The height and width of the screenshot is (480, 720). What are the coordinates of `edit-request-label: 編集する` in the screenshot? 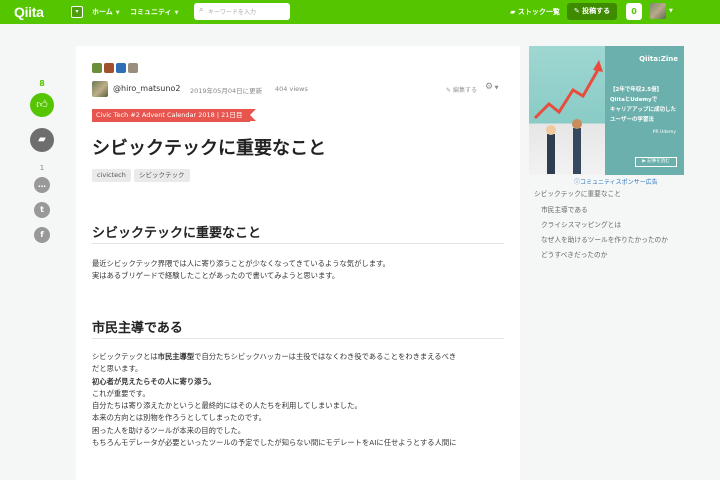 It's located at (464, 90).